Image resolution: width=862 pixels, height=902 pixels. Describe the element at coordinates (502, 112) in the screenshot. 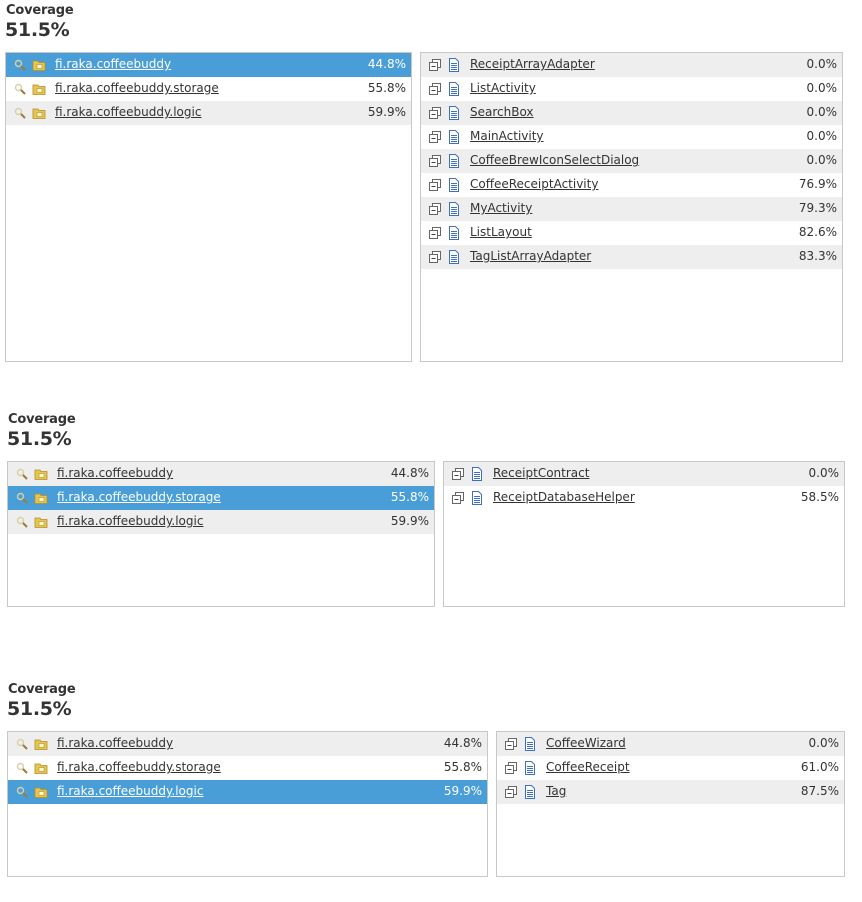

I see `class-name-link: SearchBox` at that location.